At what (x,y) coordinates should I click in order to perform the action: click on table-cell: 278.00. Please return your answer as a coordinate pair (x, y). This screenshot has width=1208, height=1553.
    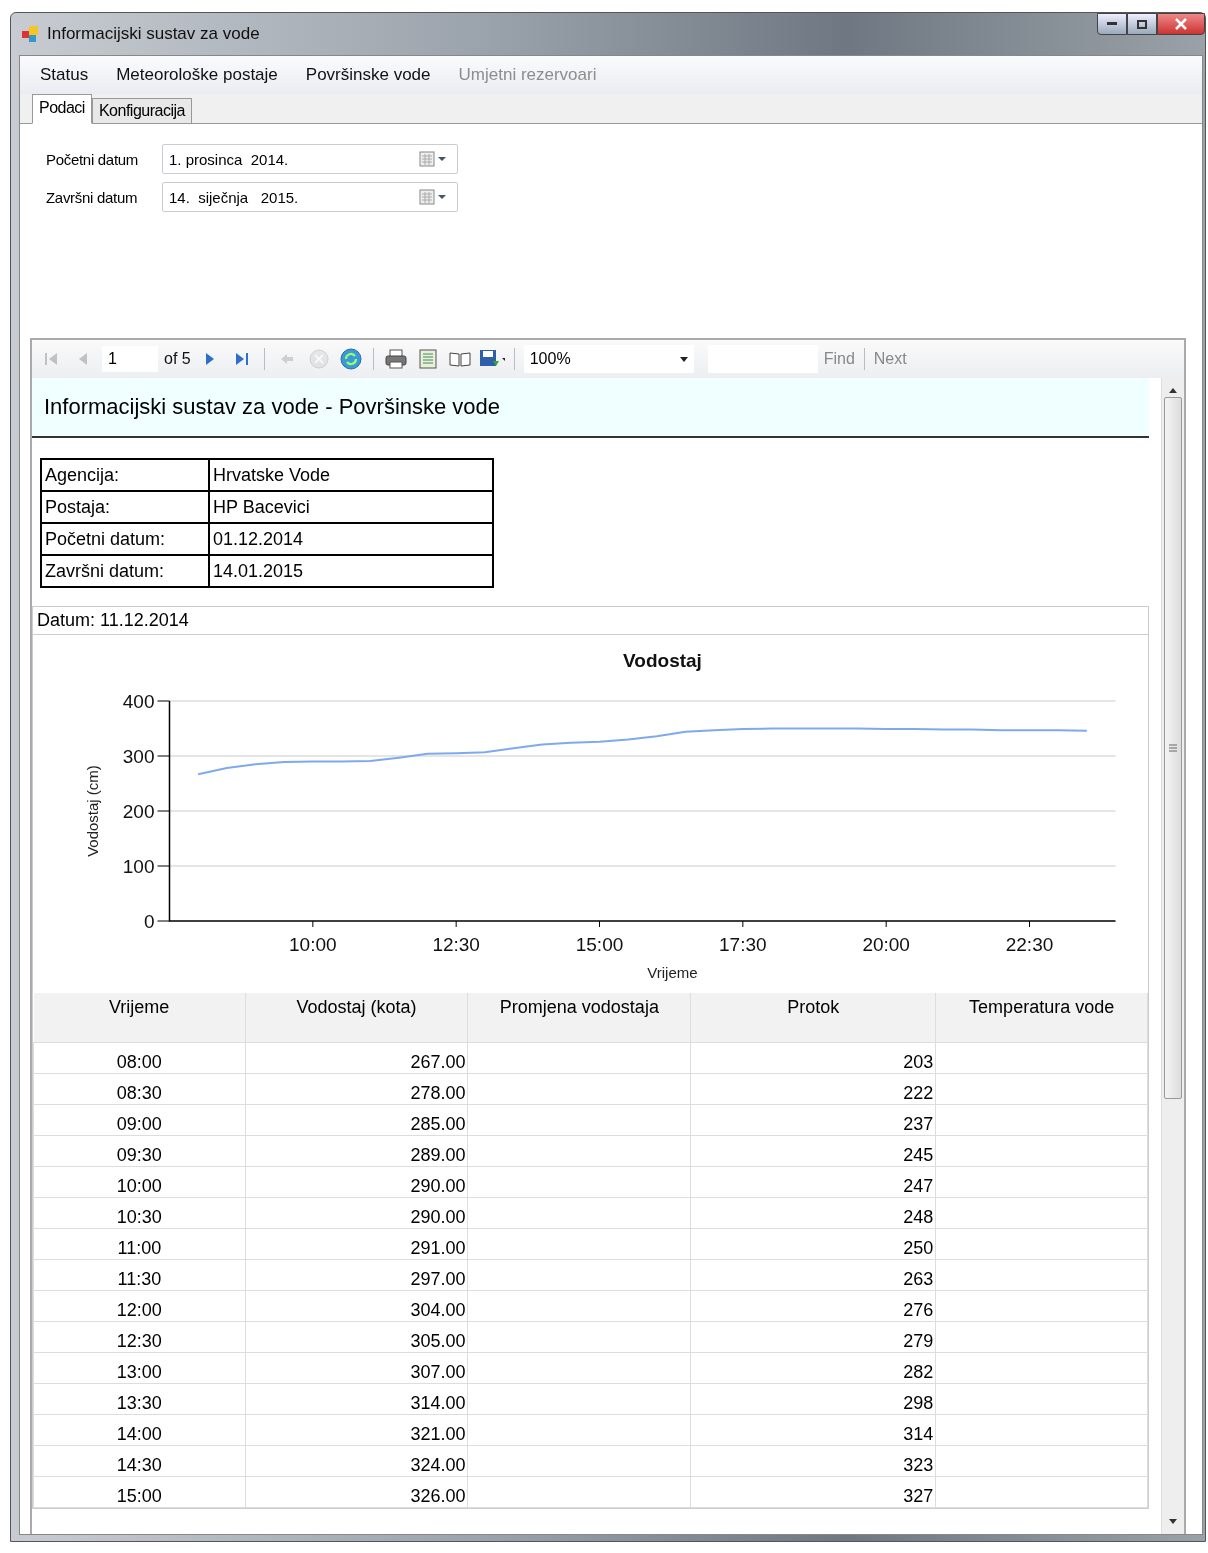
    Looking at the image, I should click on (356, 1089).